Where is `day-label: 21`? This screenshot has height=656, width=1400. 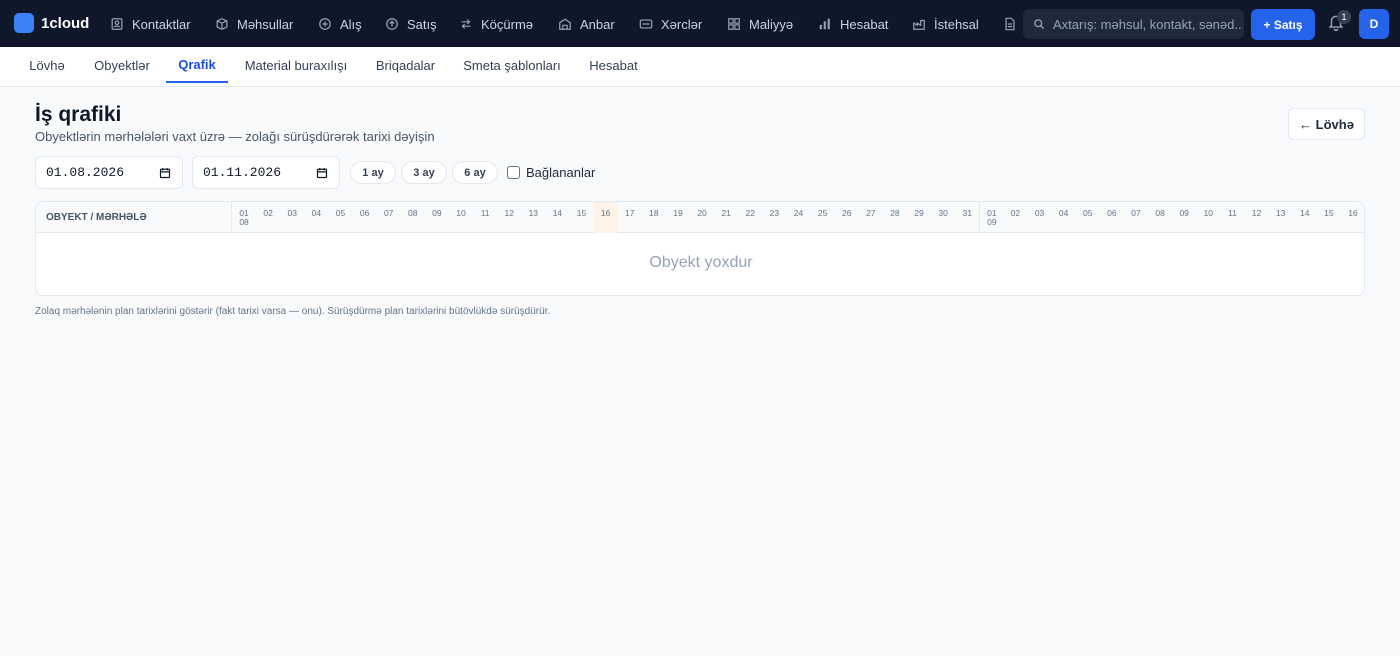
day-label: 21 is located at coordinates (726, 213).